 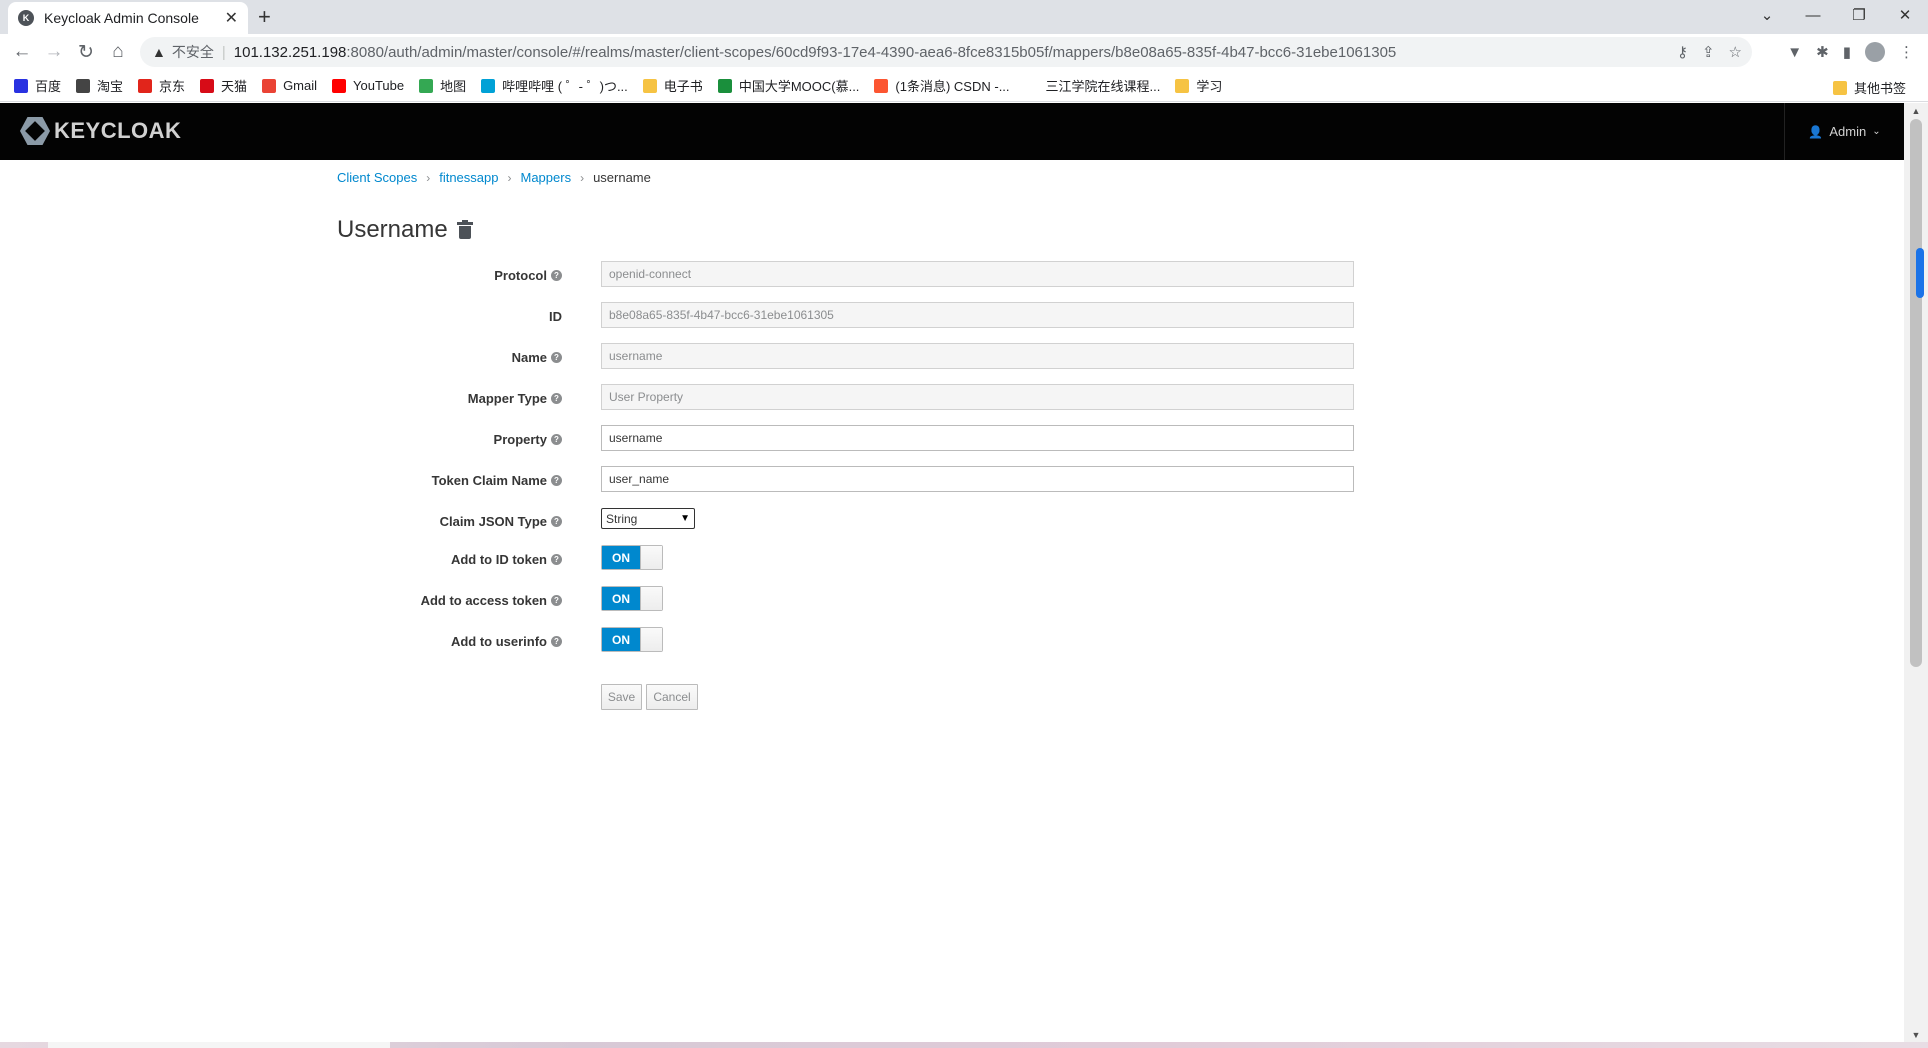 I want to click on scroll-up-icon: ▲, so click(x=1916, y=111).